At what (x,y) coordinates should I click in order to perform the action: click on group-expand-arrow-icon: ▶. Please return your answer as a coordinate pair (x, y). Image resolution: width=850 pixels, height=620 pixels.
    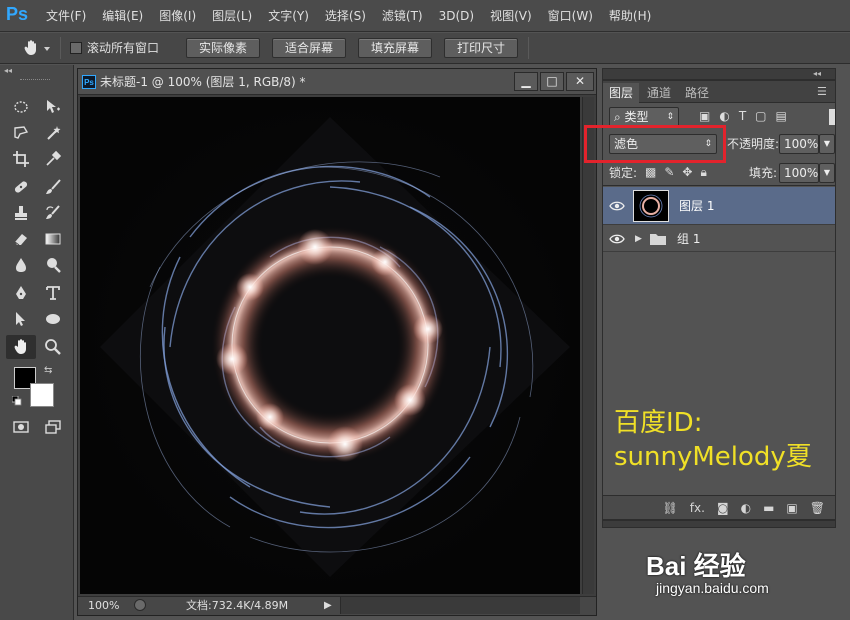
    Looking at the image, I should click on (638, 239).